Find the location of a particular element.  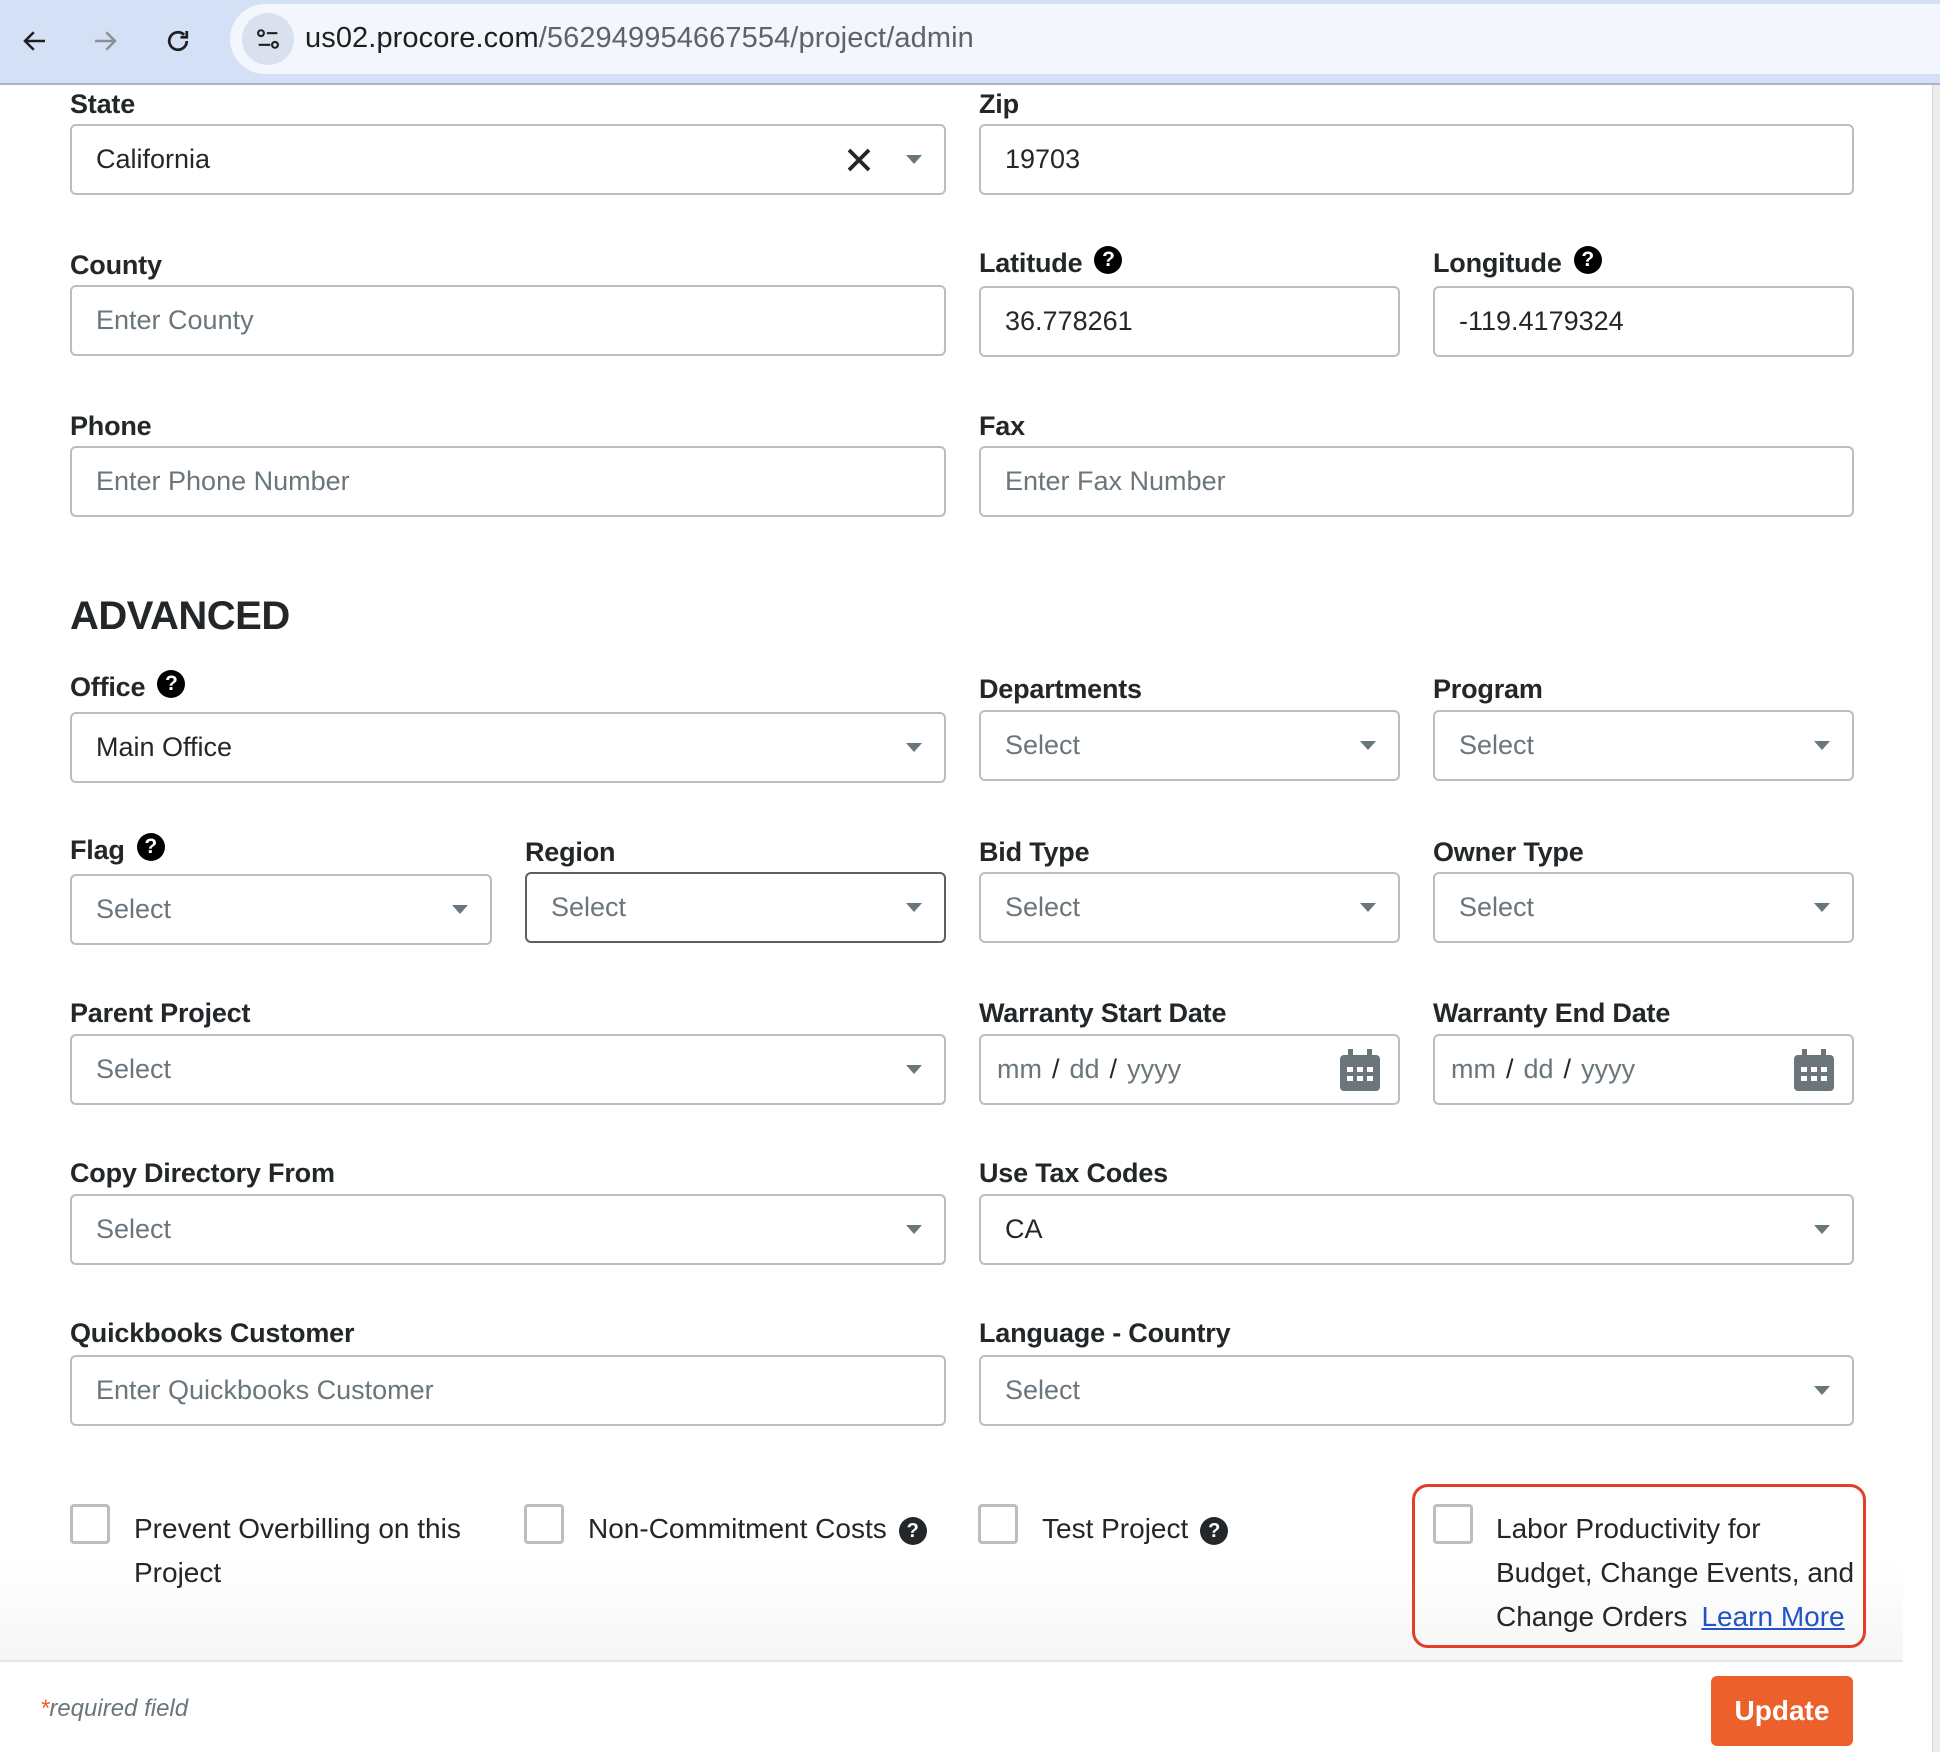

flag-select: Select is located at coordinates (281, 909).